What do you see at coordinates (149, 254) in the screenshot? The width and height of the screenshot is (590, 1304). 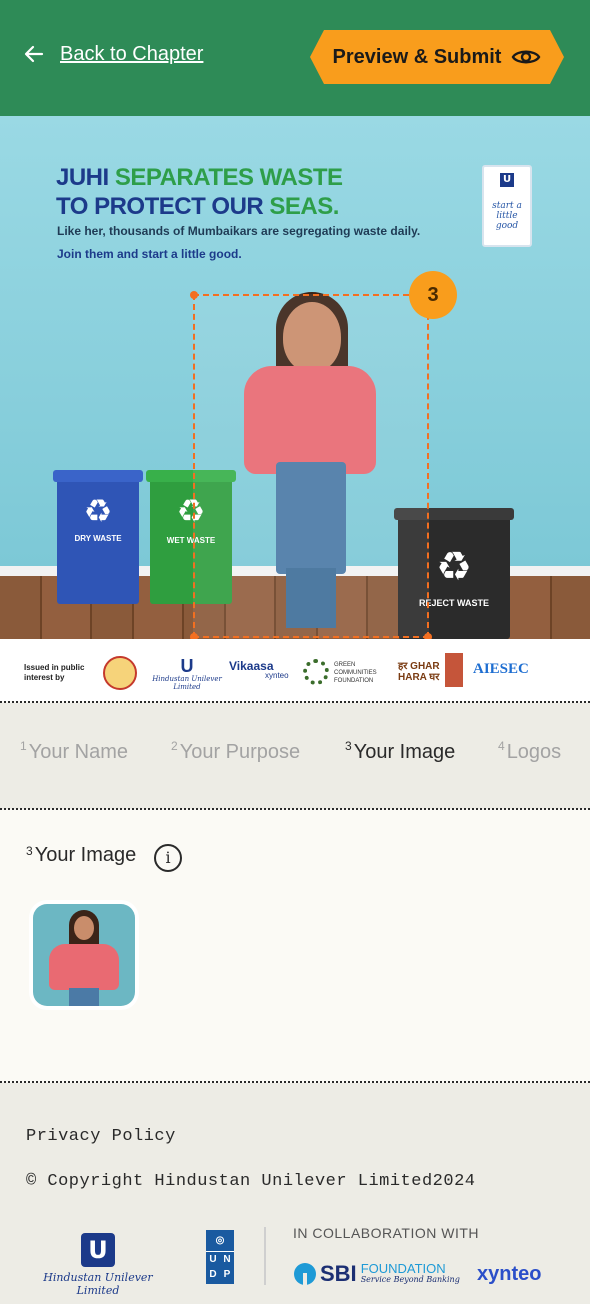 I see `poster-cta: Join them and start a little good.` at bounding box center [149, 254].